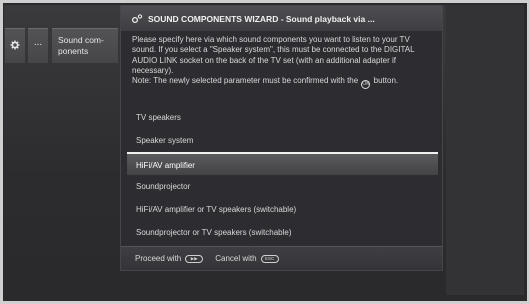 The image size is (530, 304). Describe the element at coordinates (386, 81) in the screenshot. I see `note-text-after: button.` at that location.